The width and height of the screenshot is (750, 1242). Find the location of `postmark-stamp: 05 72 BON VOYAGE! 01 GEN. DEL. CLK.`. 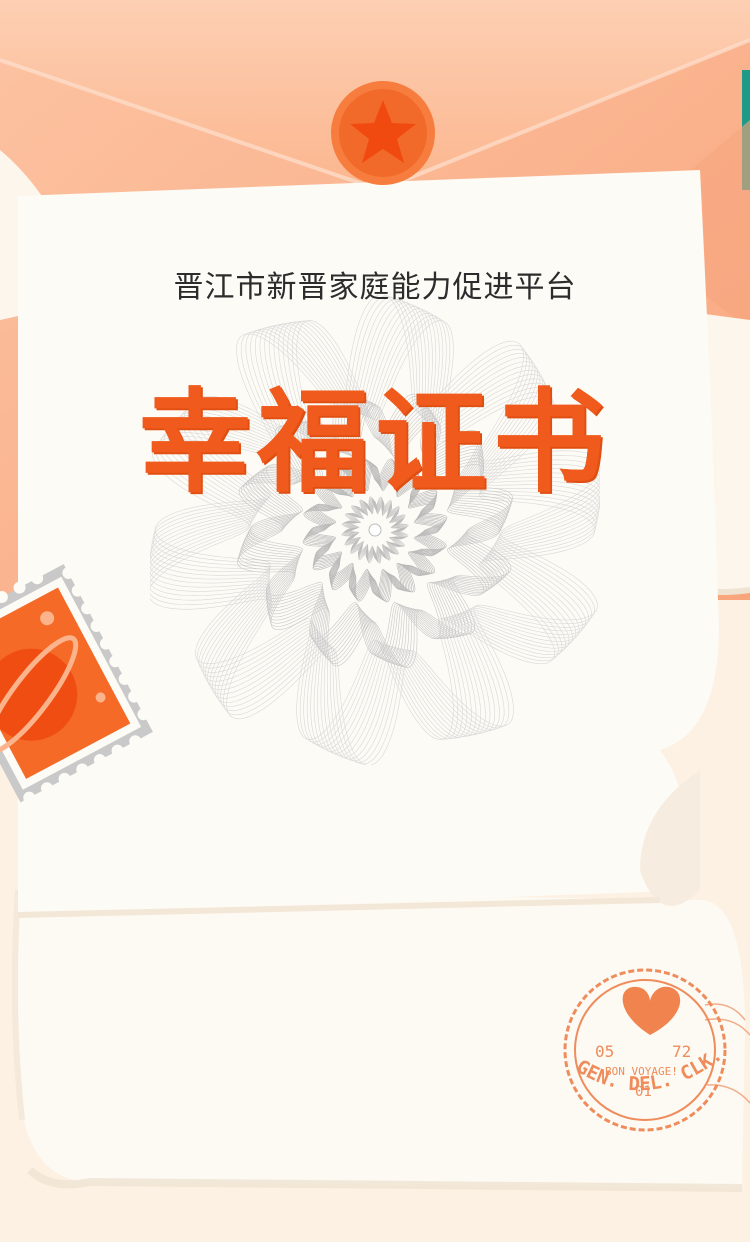

postmark-stamp: 05 72 BON VOYAGE! 01 GEN. DEL. CLK. is located at coordinates (652, 1050).